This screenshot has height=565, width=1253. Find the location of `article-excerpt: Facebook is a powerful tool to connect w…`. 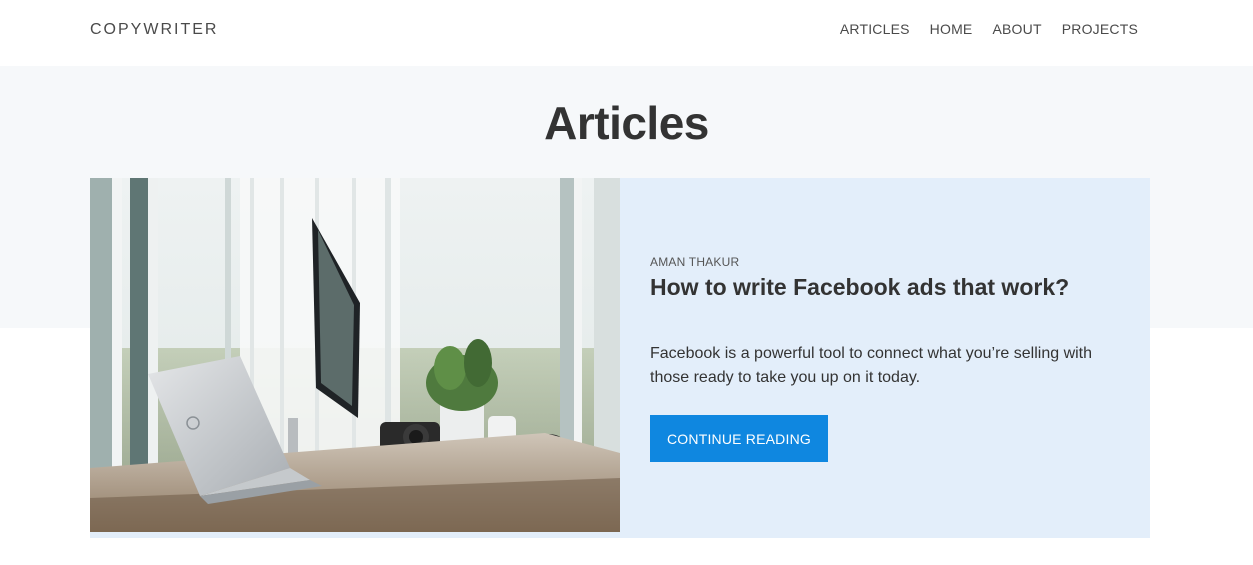

article-excerpt: Facebook is a powerful tool to connect w… is located at coordinates (871, 365).